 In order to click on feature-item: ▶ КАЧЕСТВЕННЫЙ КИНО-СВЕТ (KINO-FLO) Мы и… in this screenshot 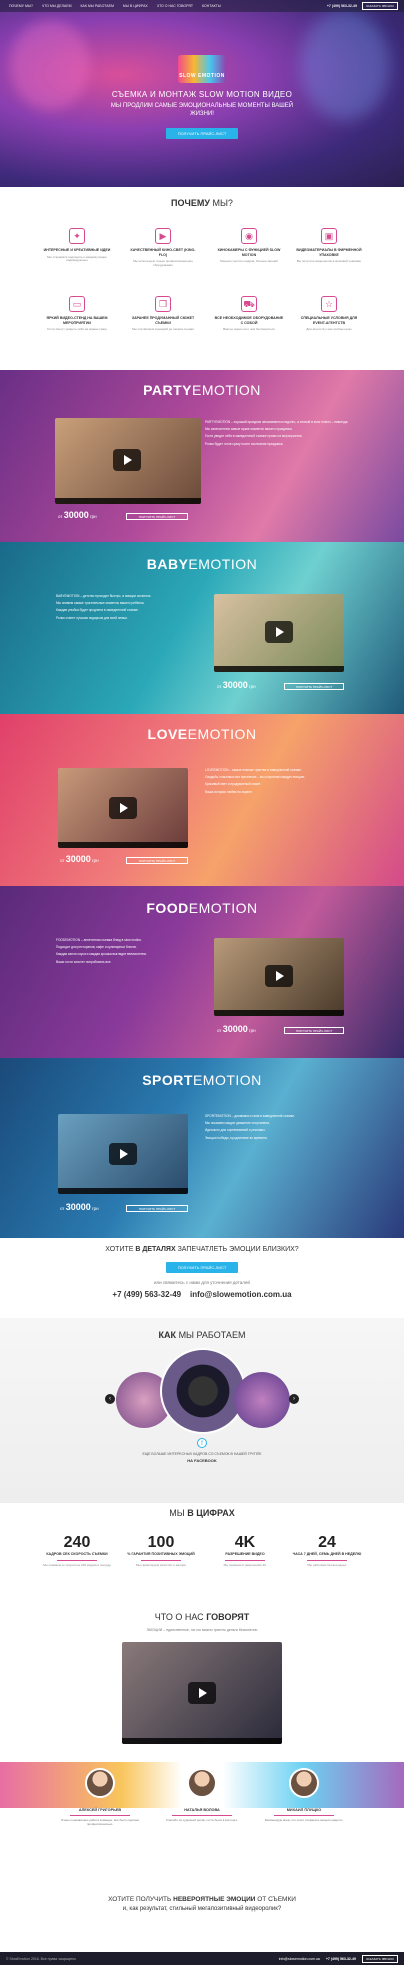, I will do `click(163, 248)`.